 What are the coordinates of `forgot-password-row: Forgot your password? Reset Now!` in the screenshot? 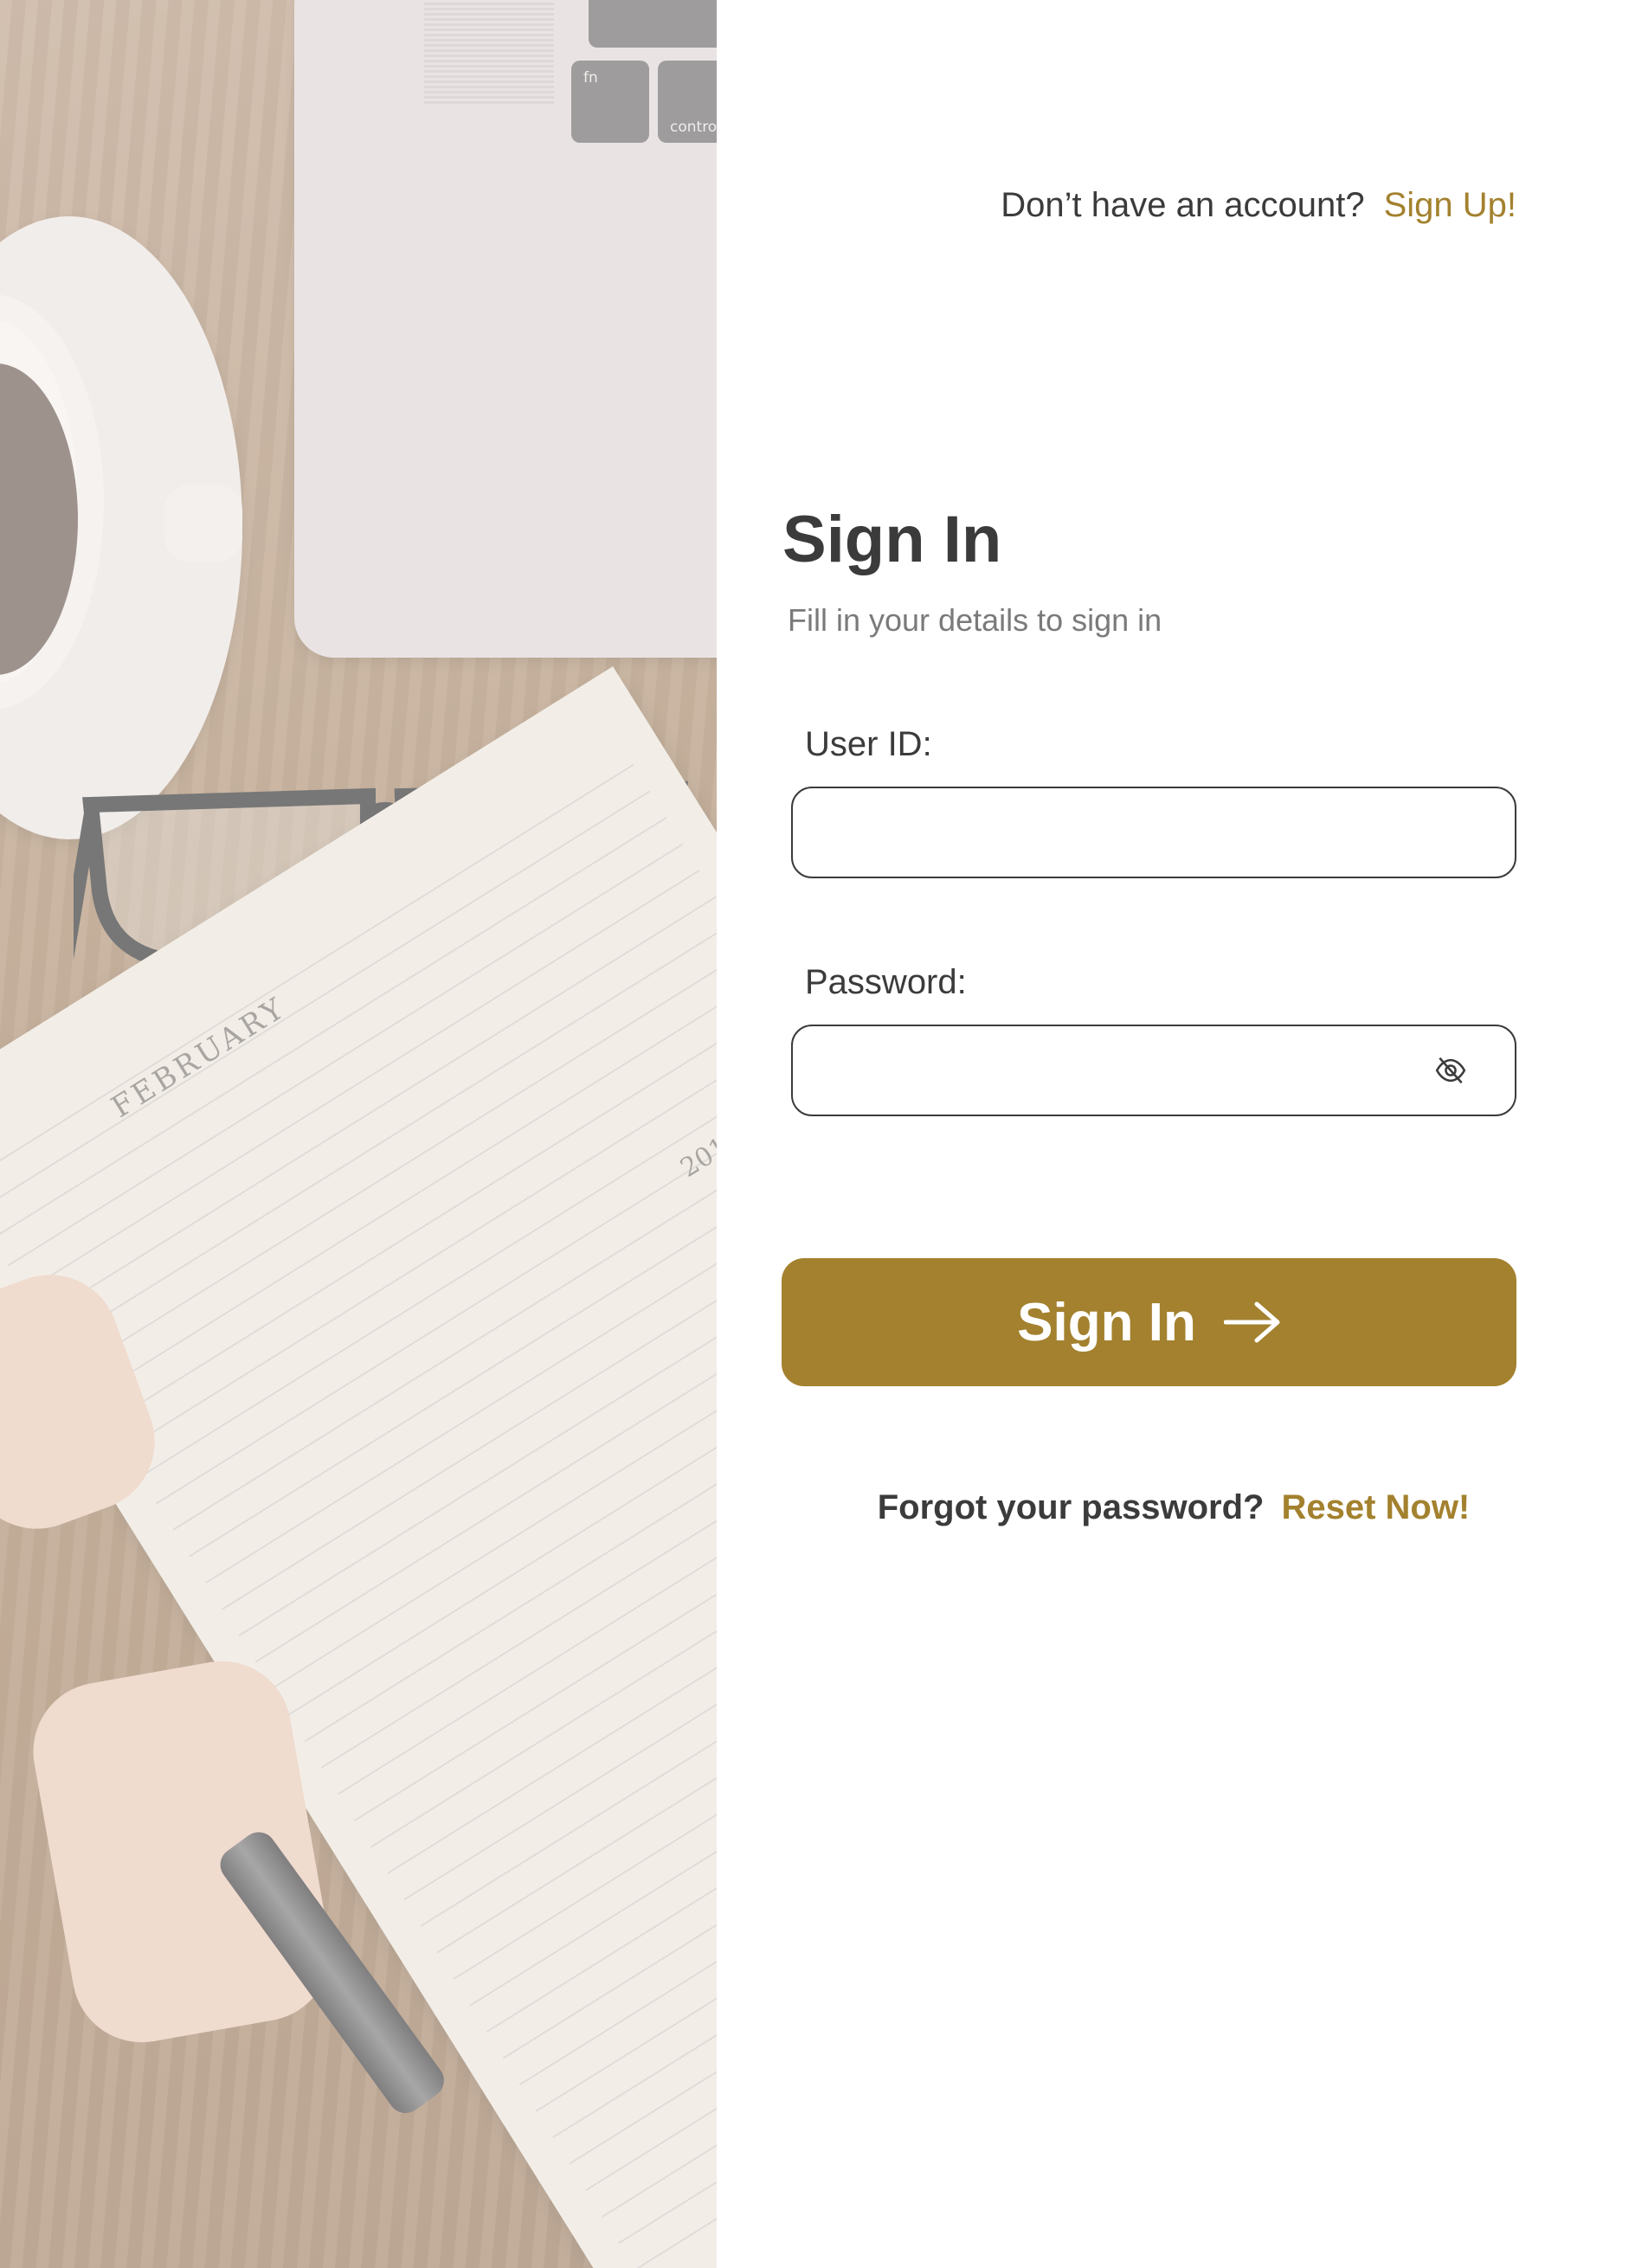 It's located at (1182, 1508).